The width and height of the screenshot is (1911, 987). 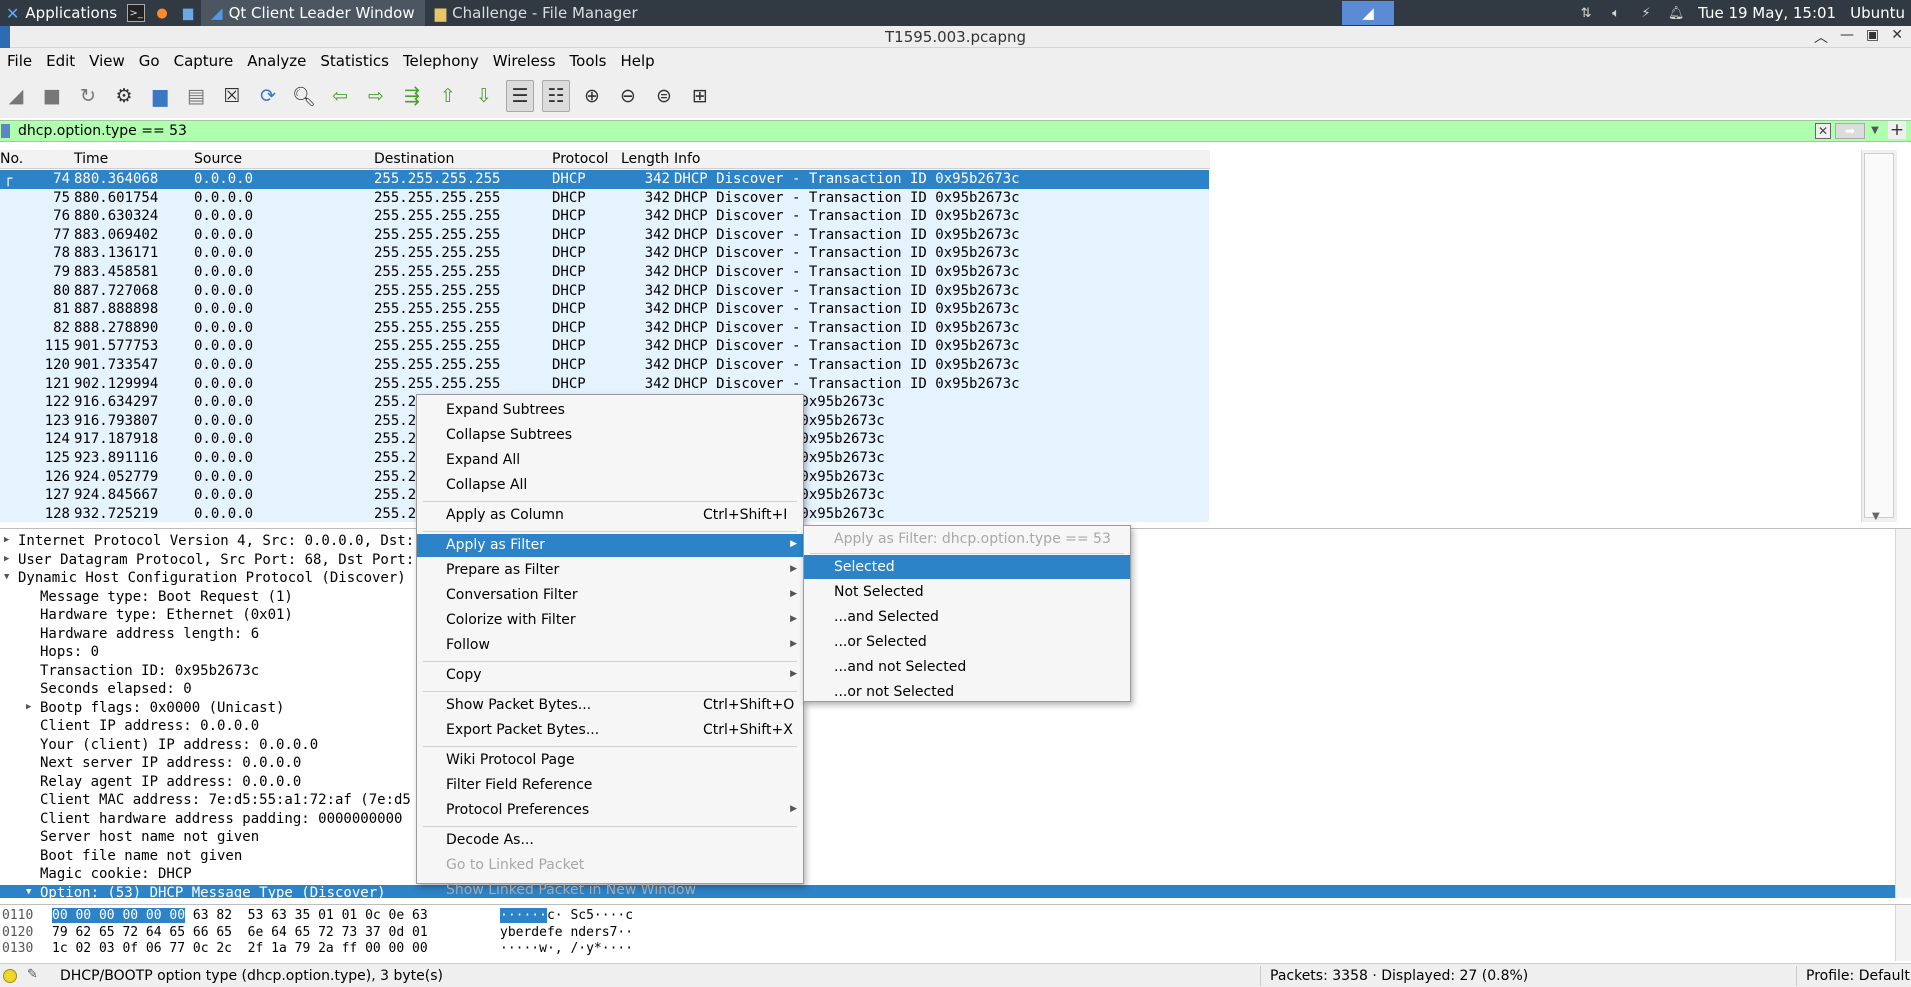 I want to click on col-header-source: Source, so click(x=218, y=159).